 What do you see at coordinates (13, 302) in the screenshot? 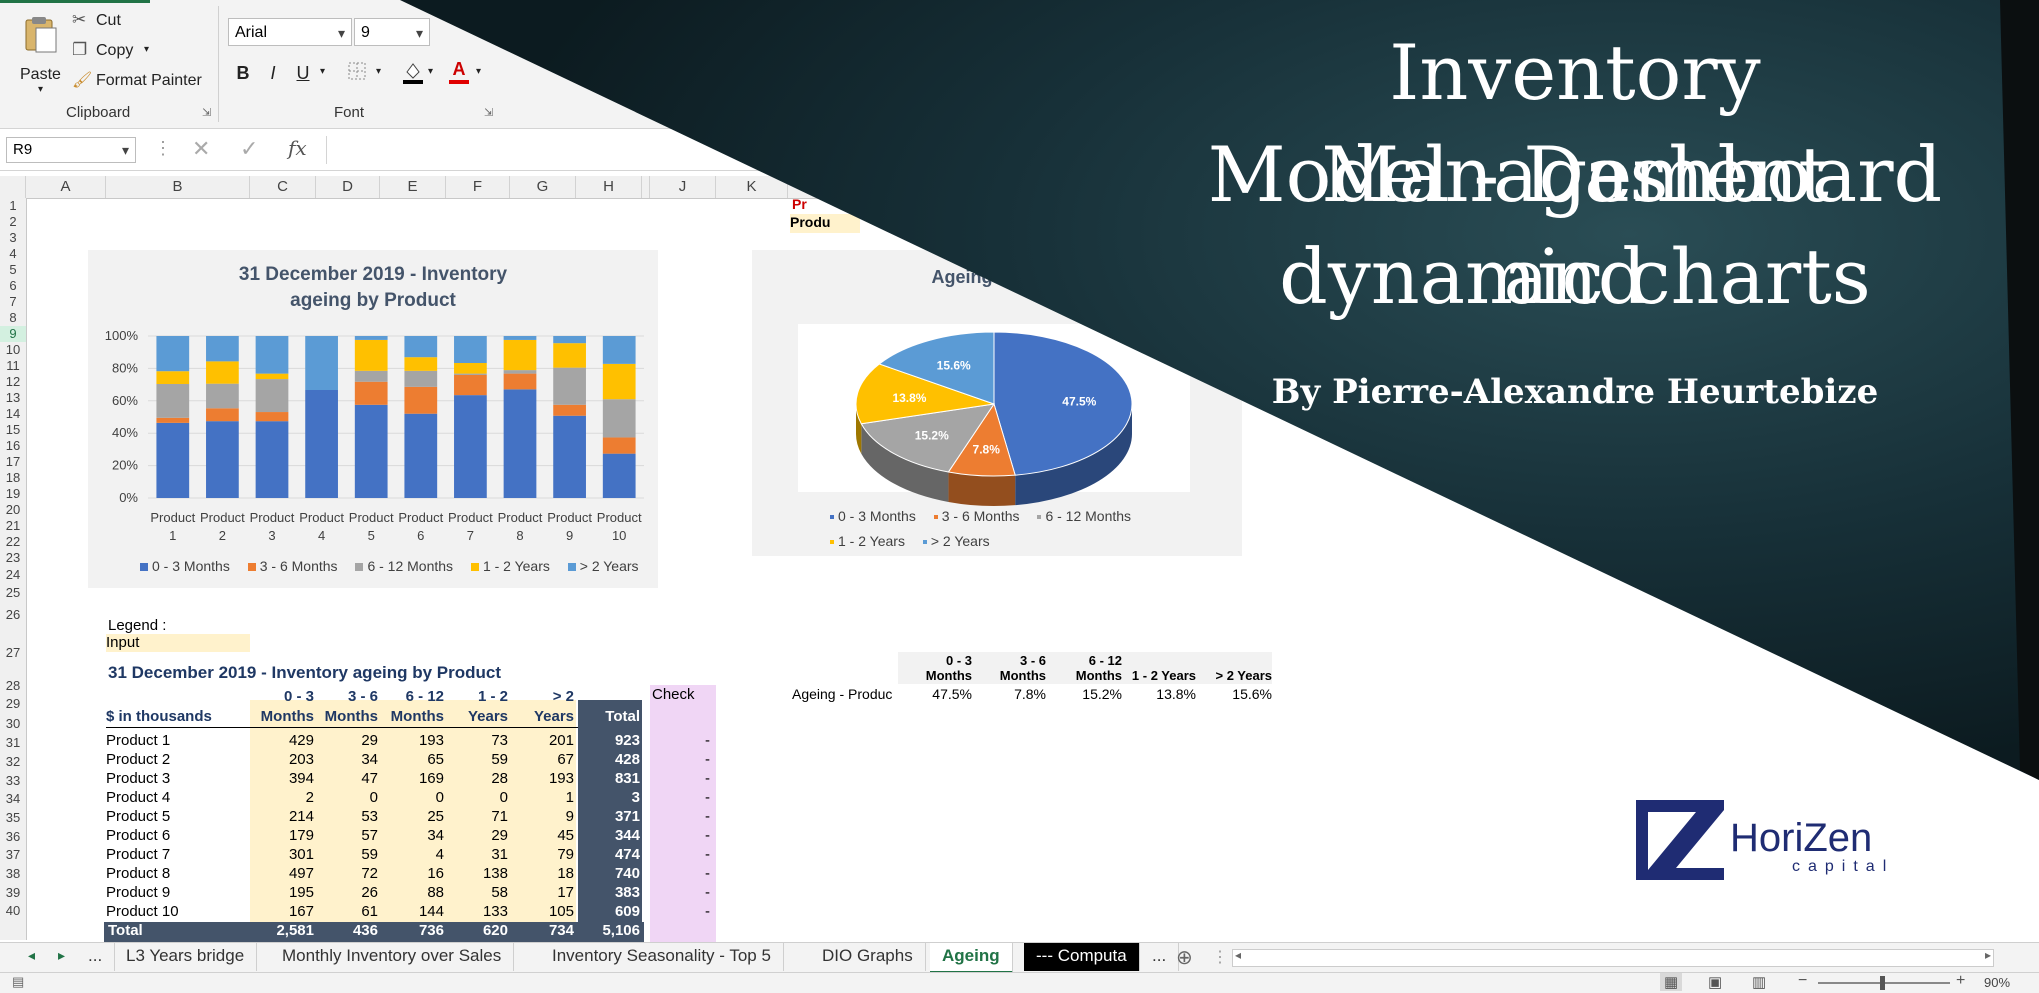
I see `row-header: 7` at bounding box center [13, 302].